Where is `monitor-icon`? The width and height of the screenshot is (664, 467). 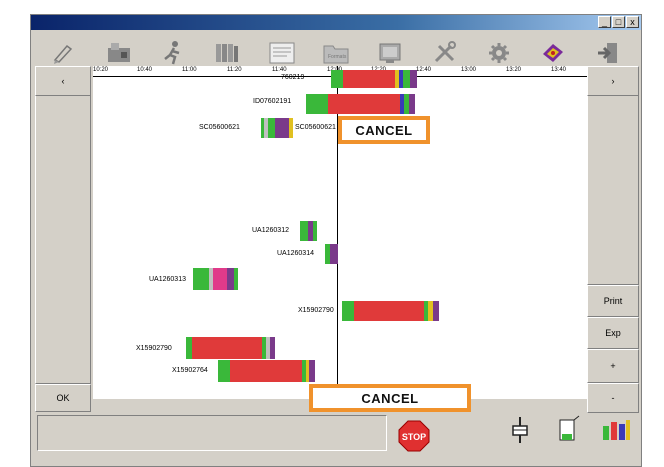 monitor-icon is located at coordinates (390, 53).